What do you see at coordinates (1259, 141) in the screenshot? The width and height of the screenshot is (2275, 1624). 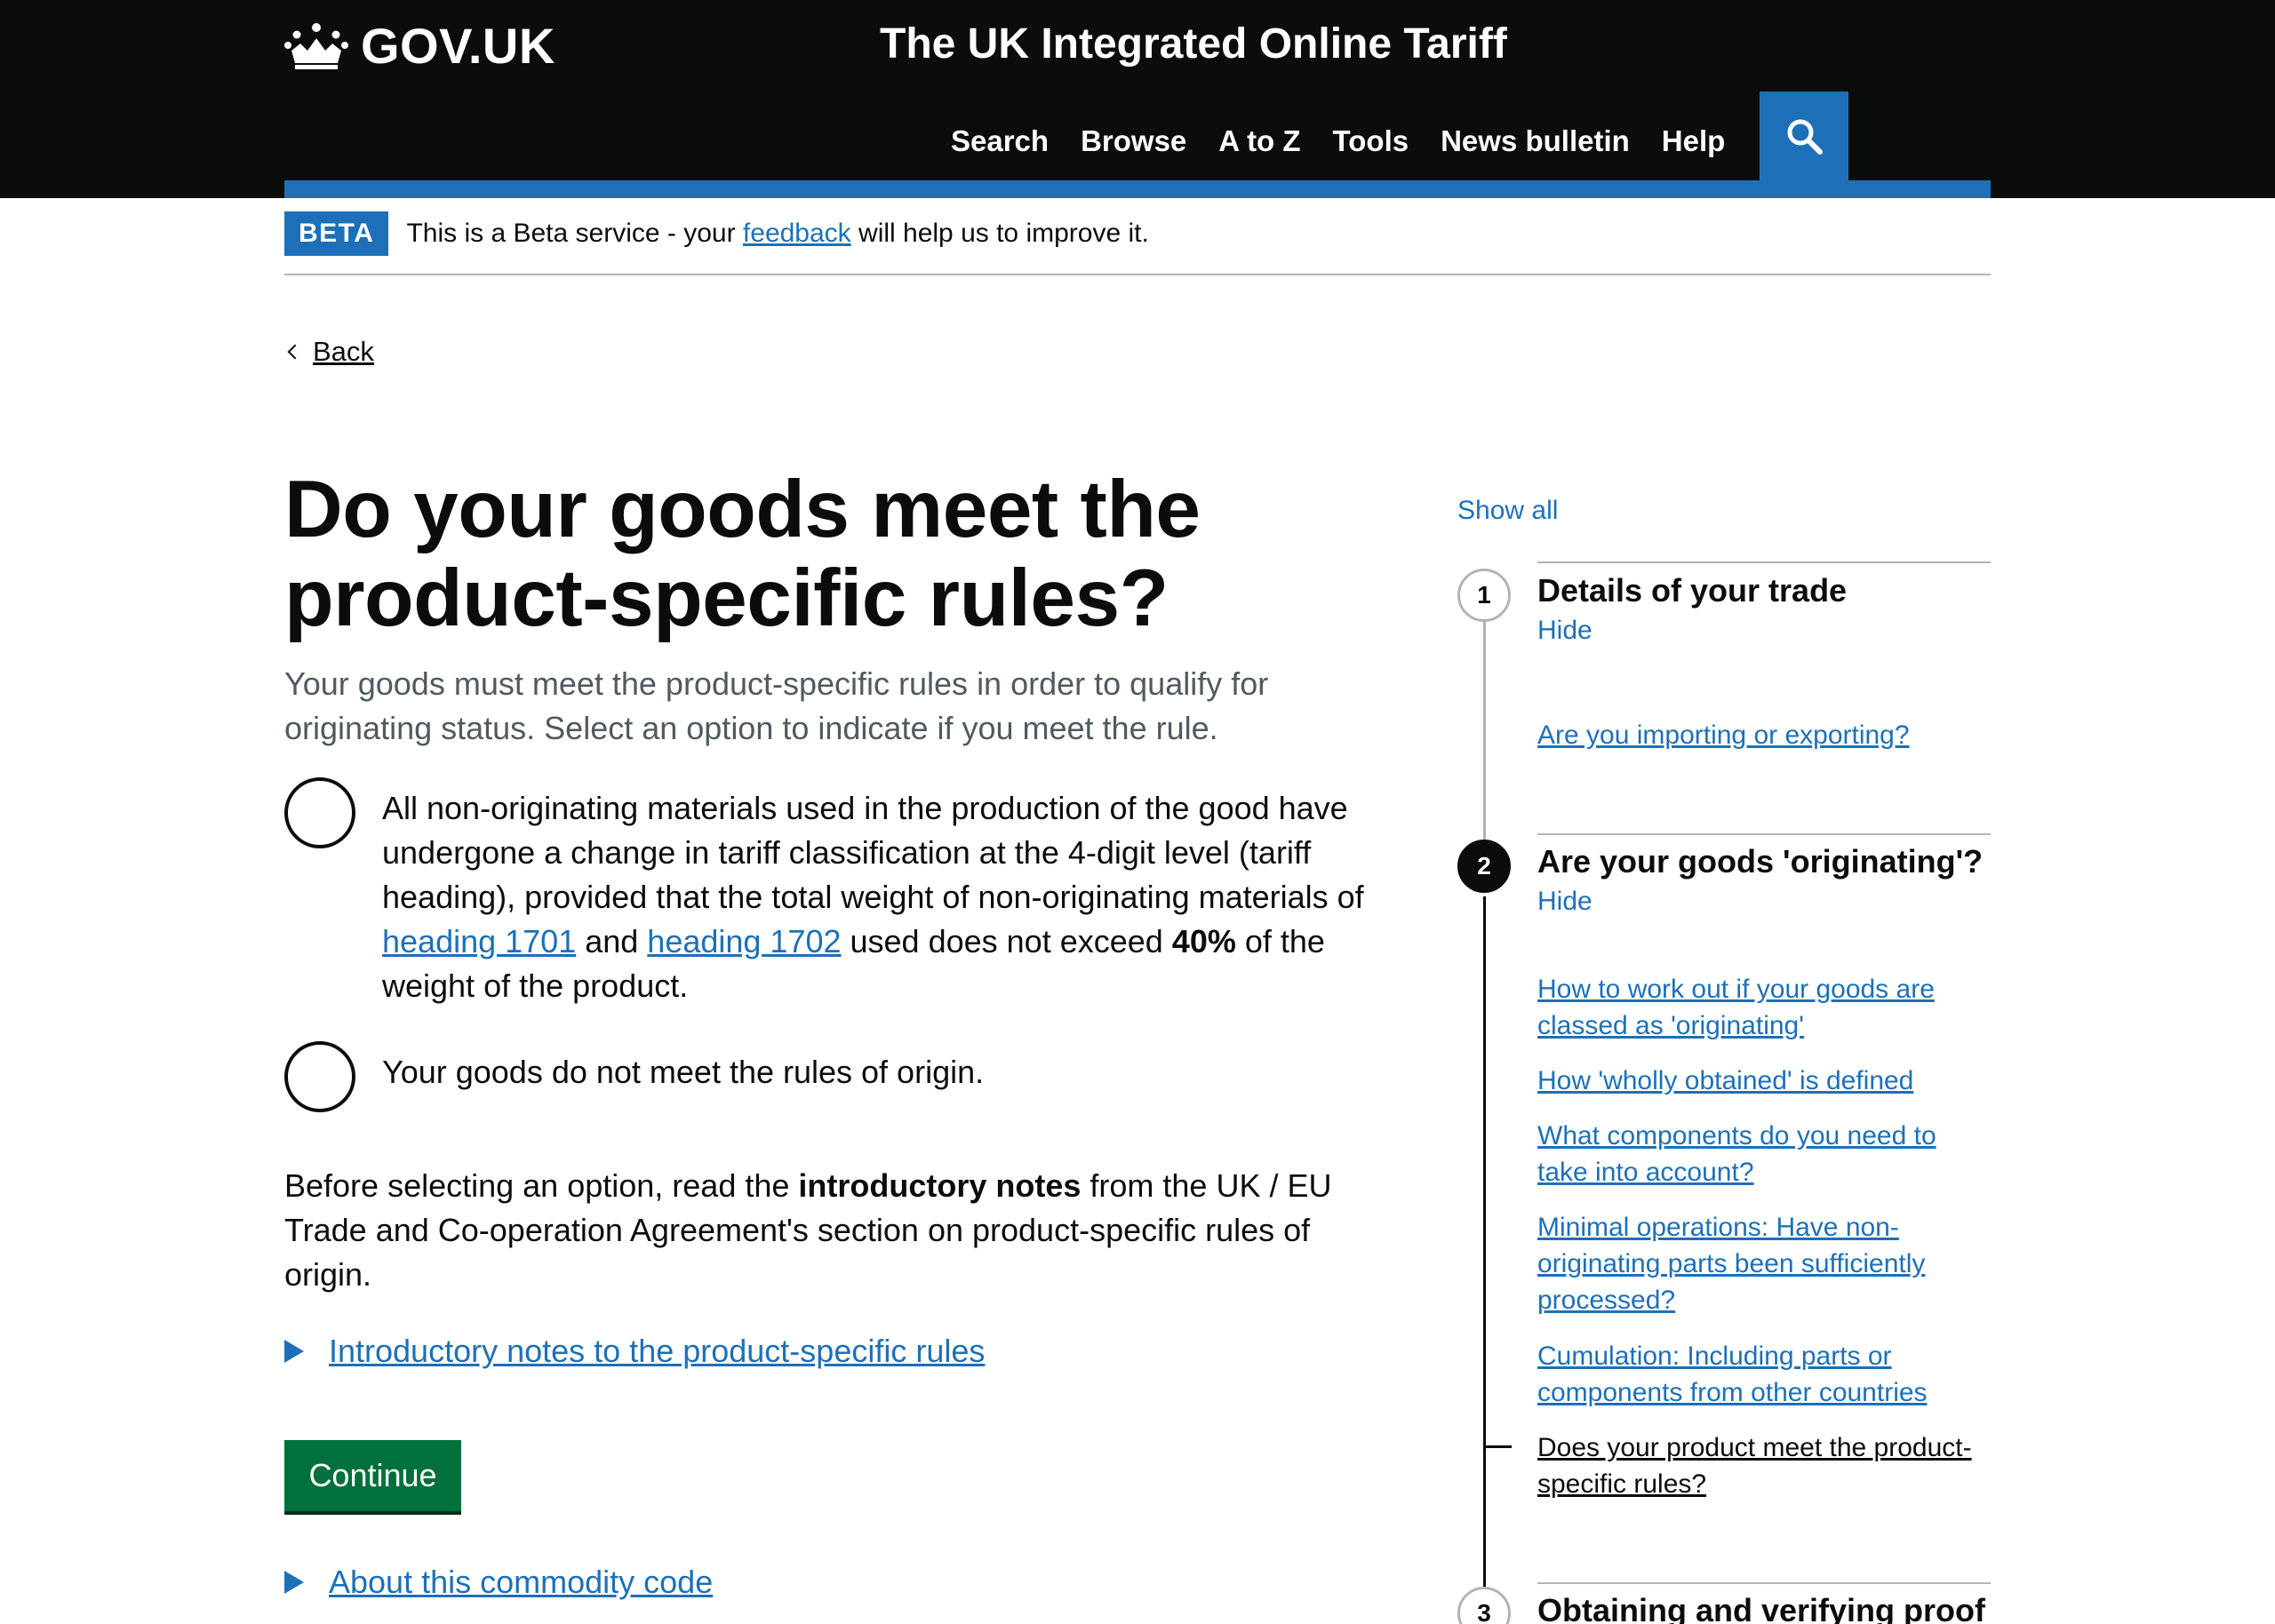 I see `nav-a-to-z: A to Z` at bounding box center [1259, 141].